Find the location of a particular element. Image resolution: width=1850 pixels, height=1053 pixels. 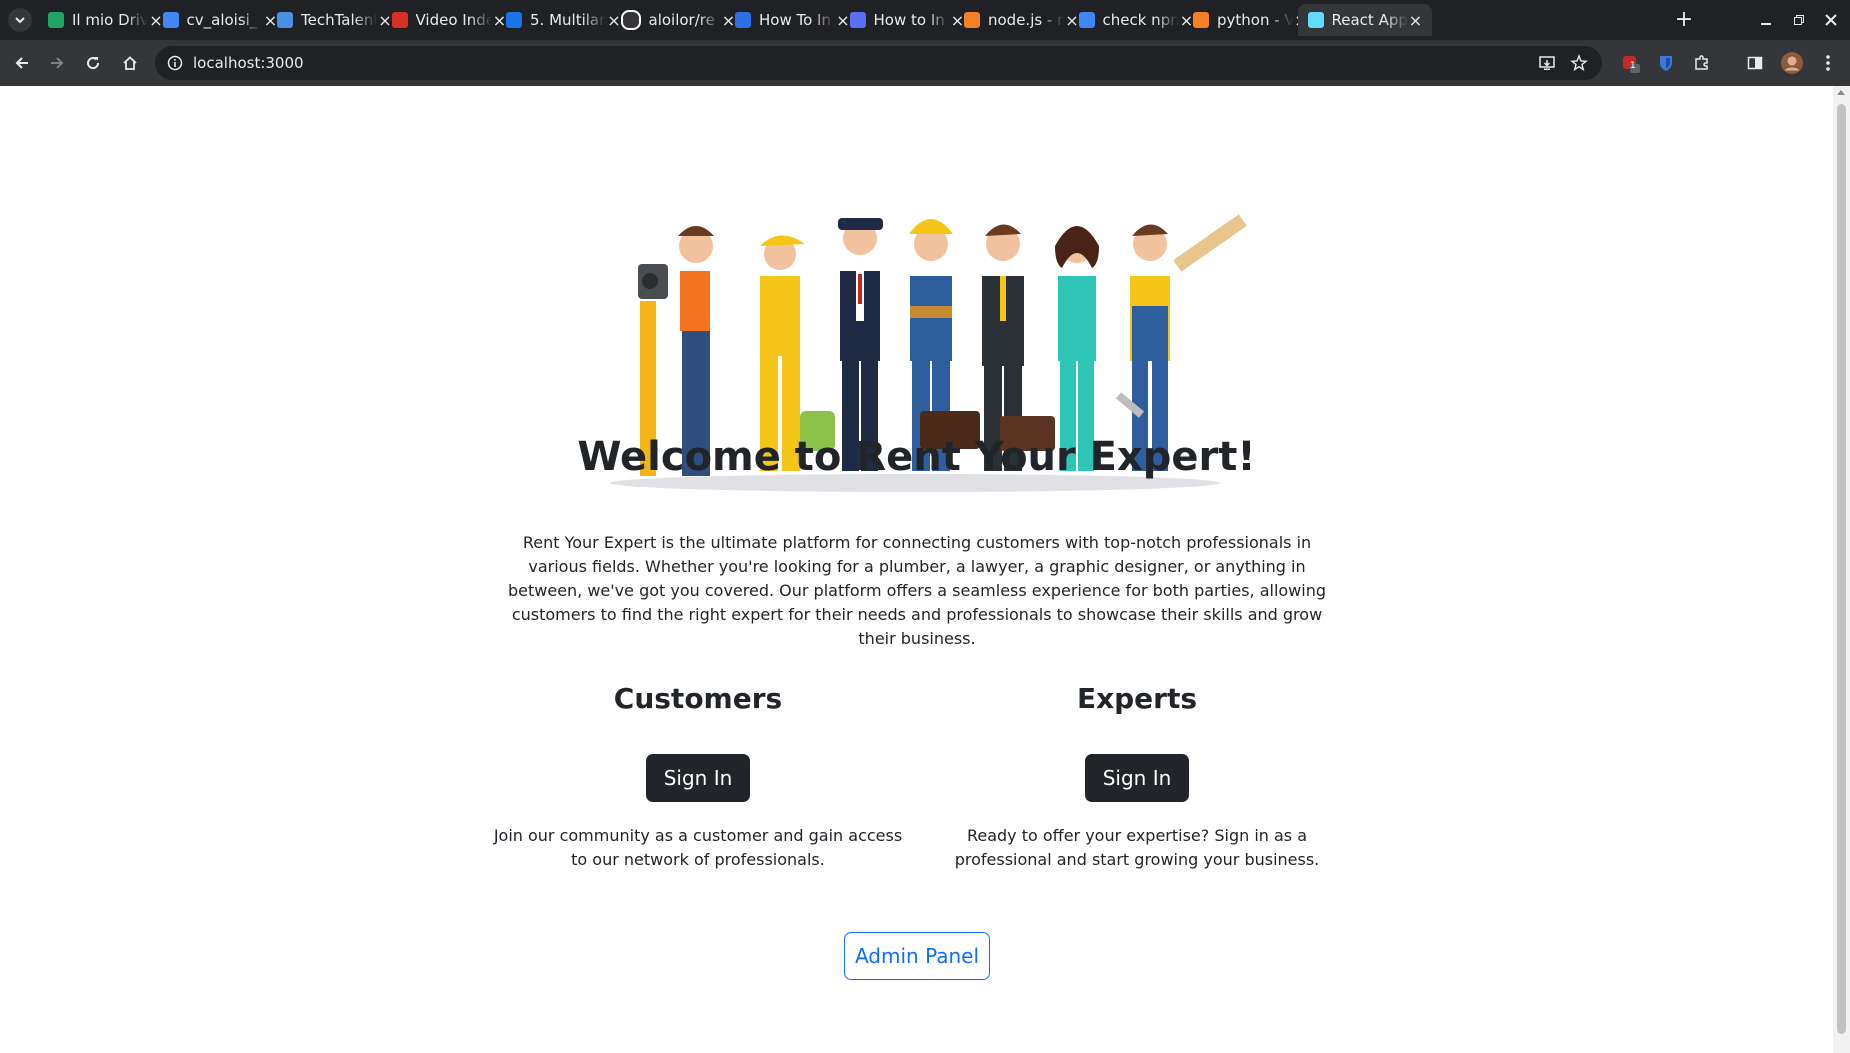

page-scrollbar is located at coordinates (1841, 569).